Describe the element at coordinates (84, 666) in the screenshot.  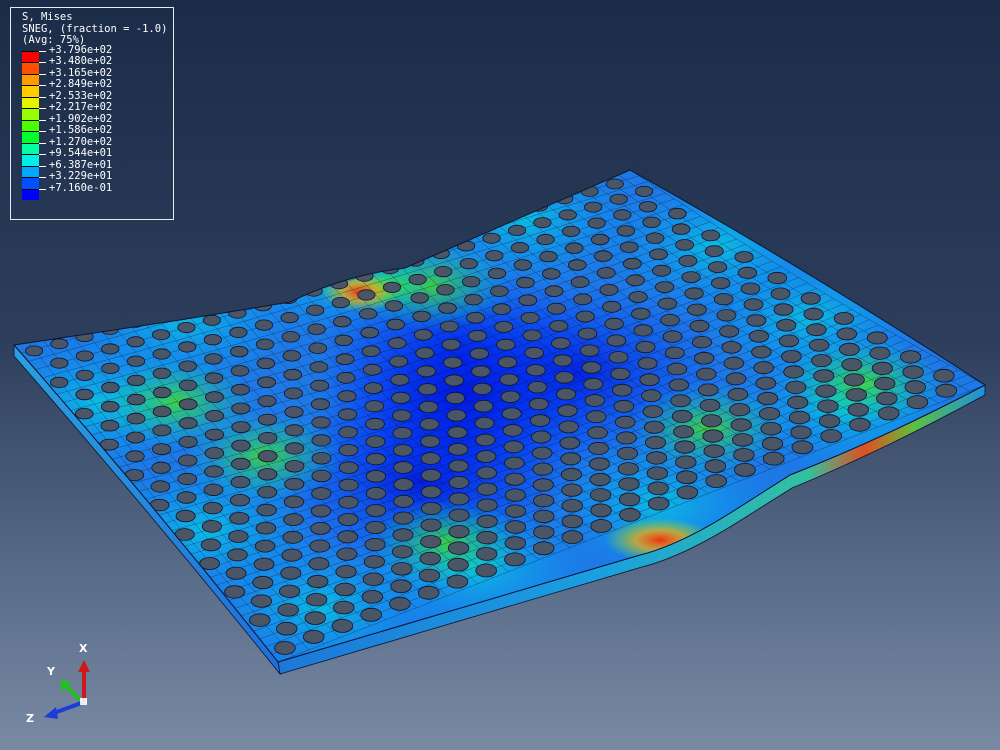
I see `x-axis-arrowhead` at that location.